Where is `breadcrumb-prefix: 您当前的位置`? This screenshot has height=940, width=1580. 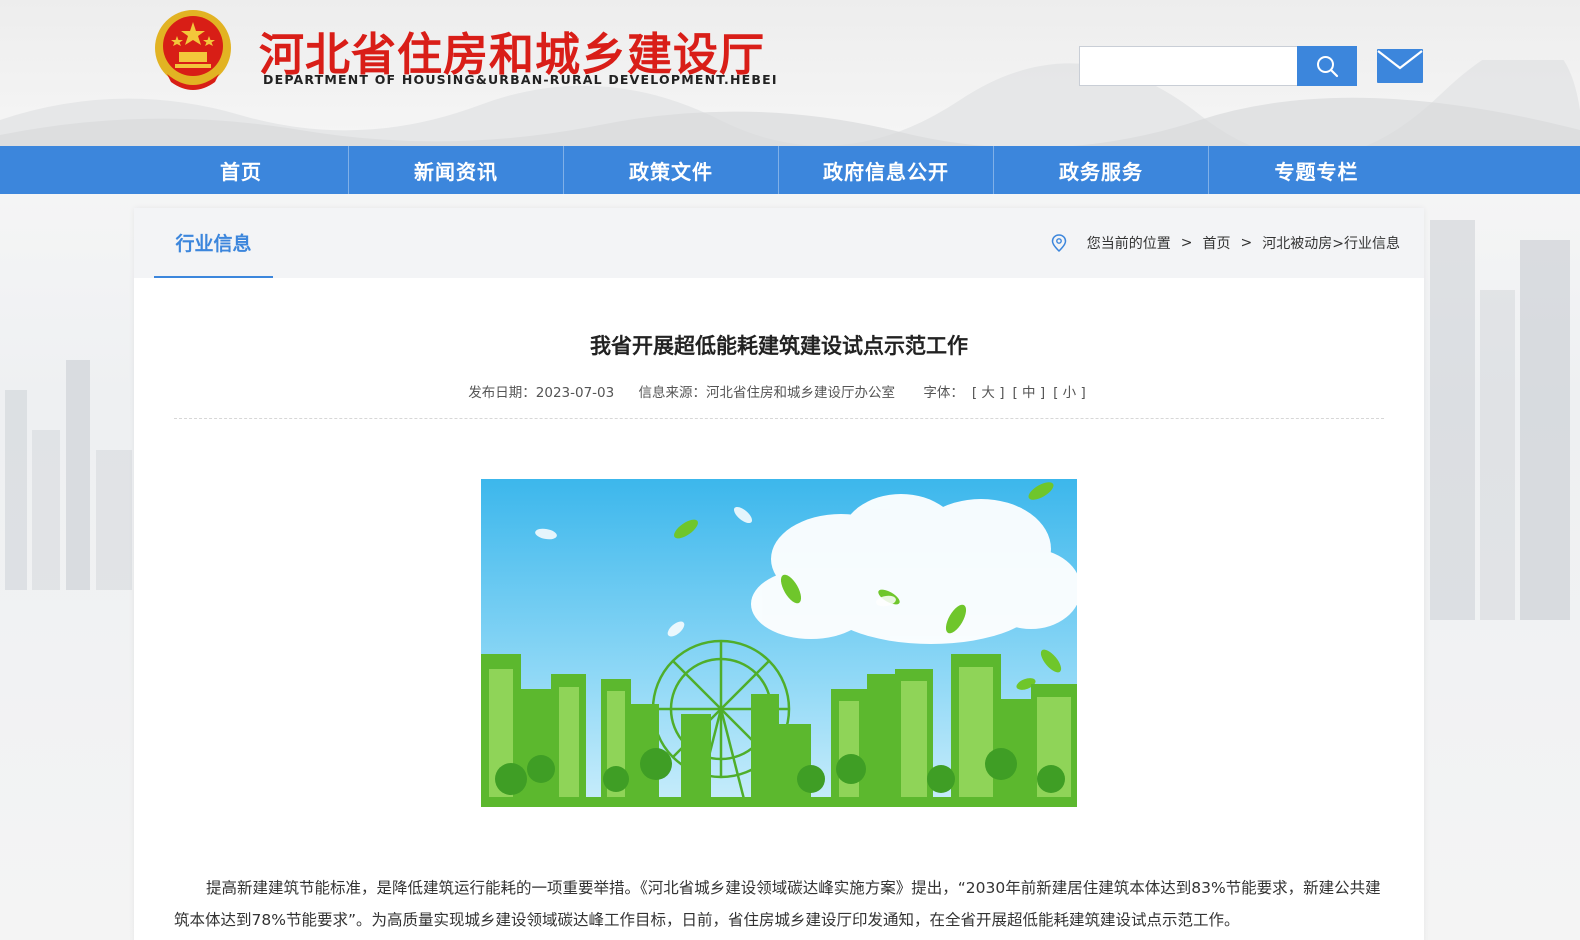 breadcrumb-prefix: 您当前的位置 is located at coordinates (1128, 244).